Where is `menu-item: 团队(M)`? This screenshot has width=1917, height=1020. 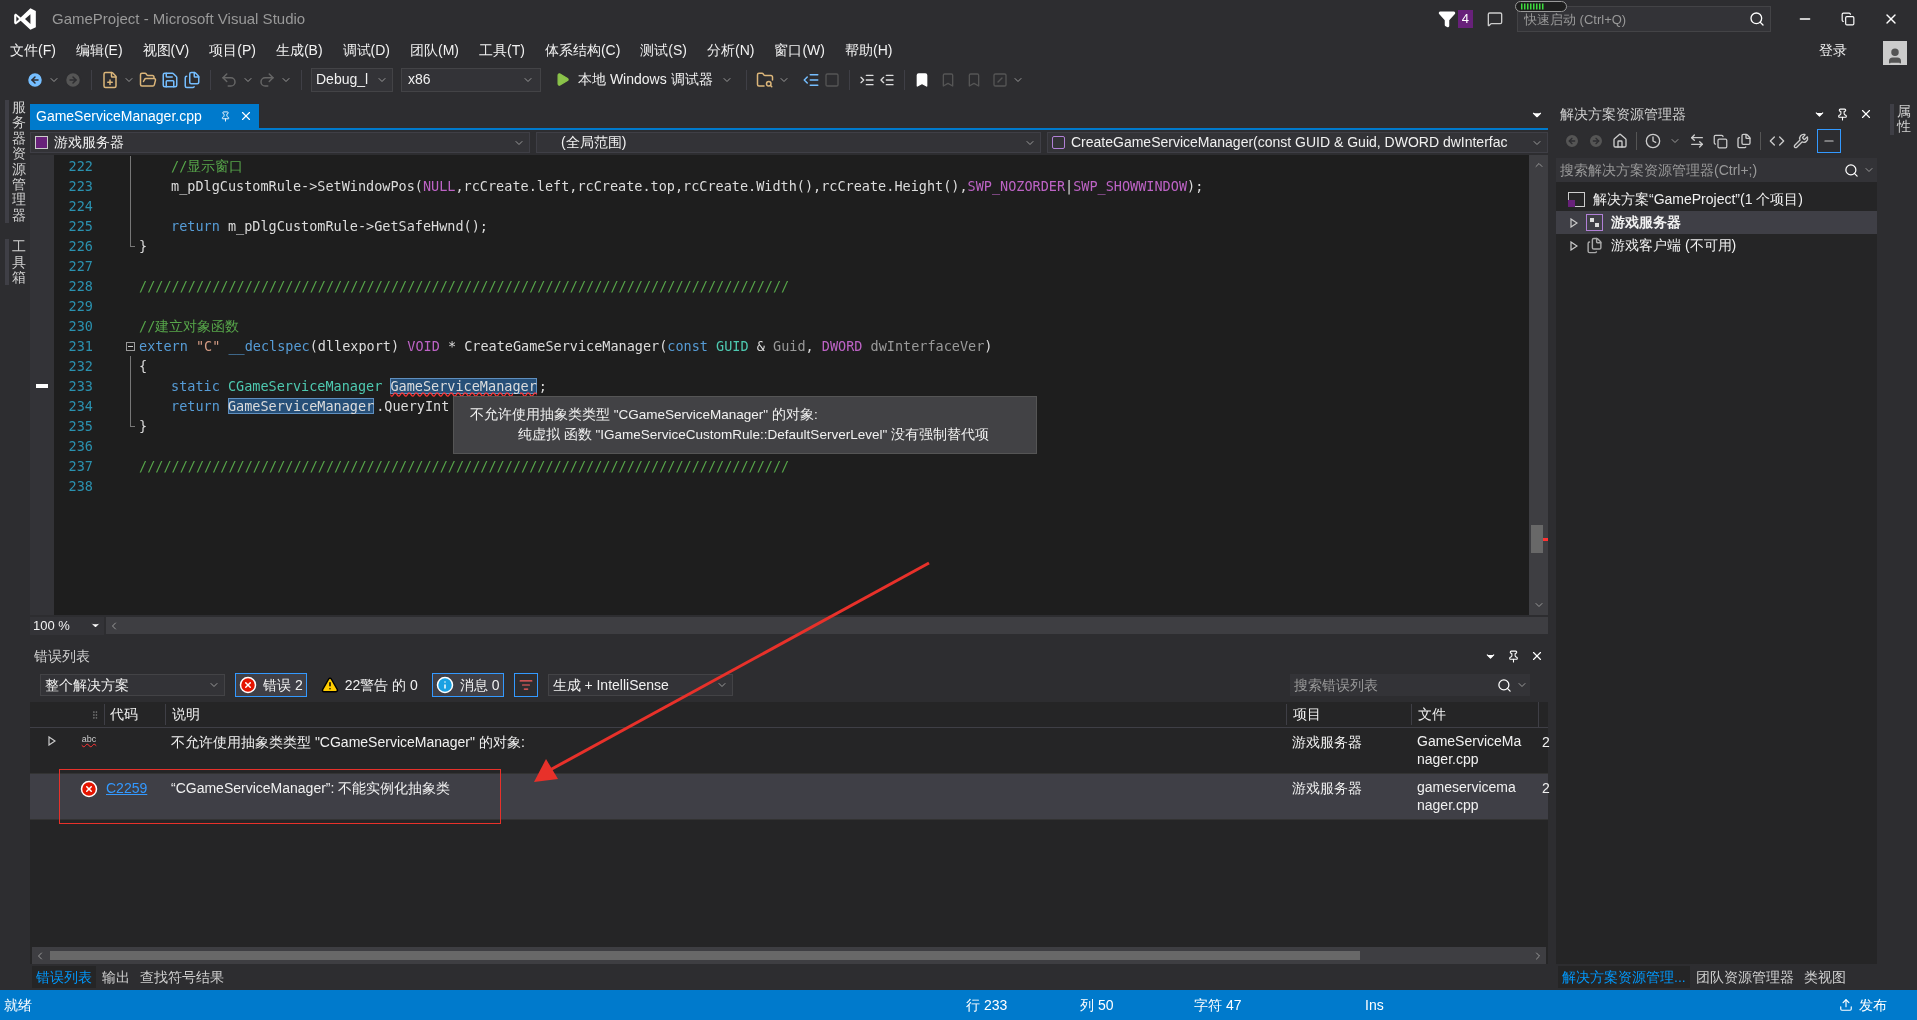
menu-item: 团队(M) is located at coordinates (434, 50).